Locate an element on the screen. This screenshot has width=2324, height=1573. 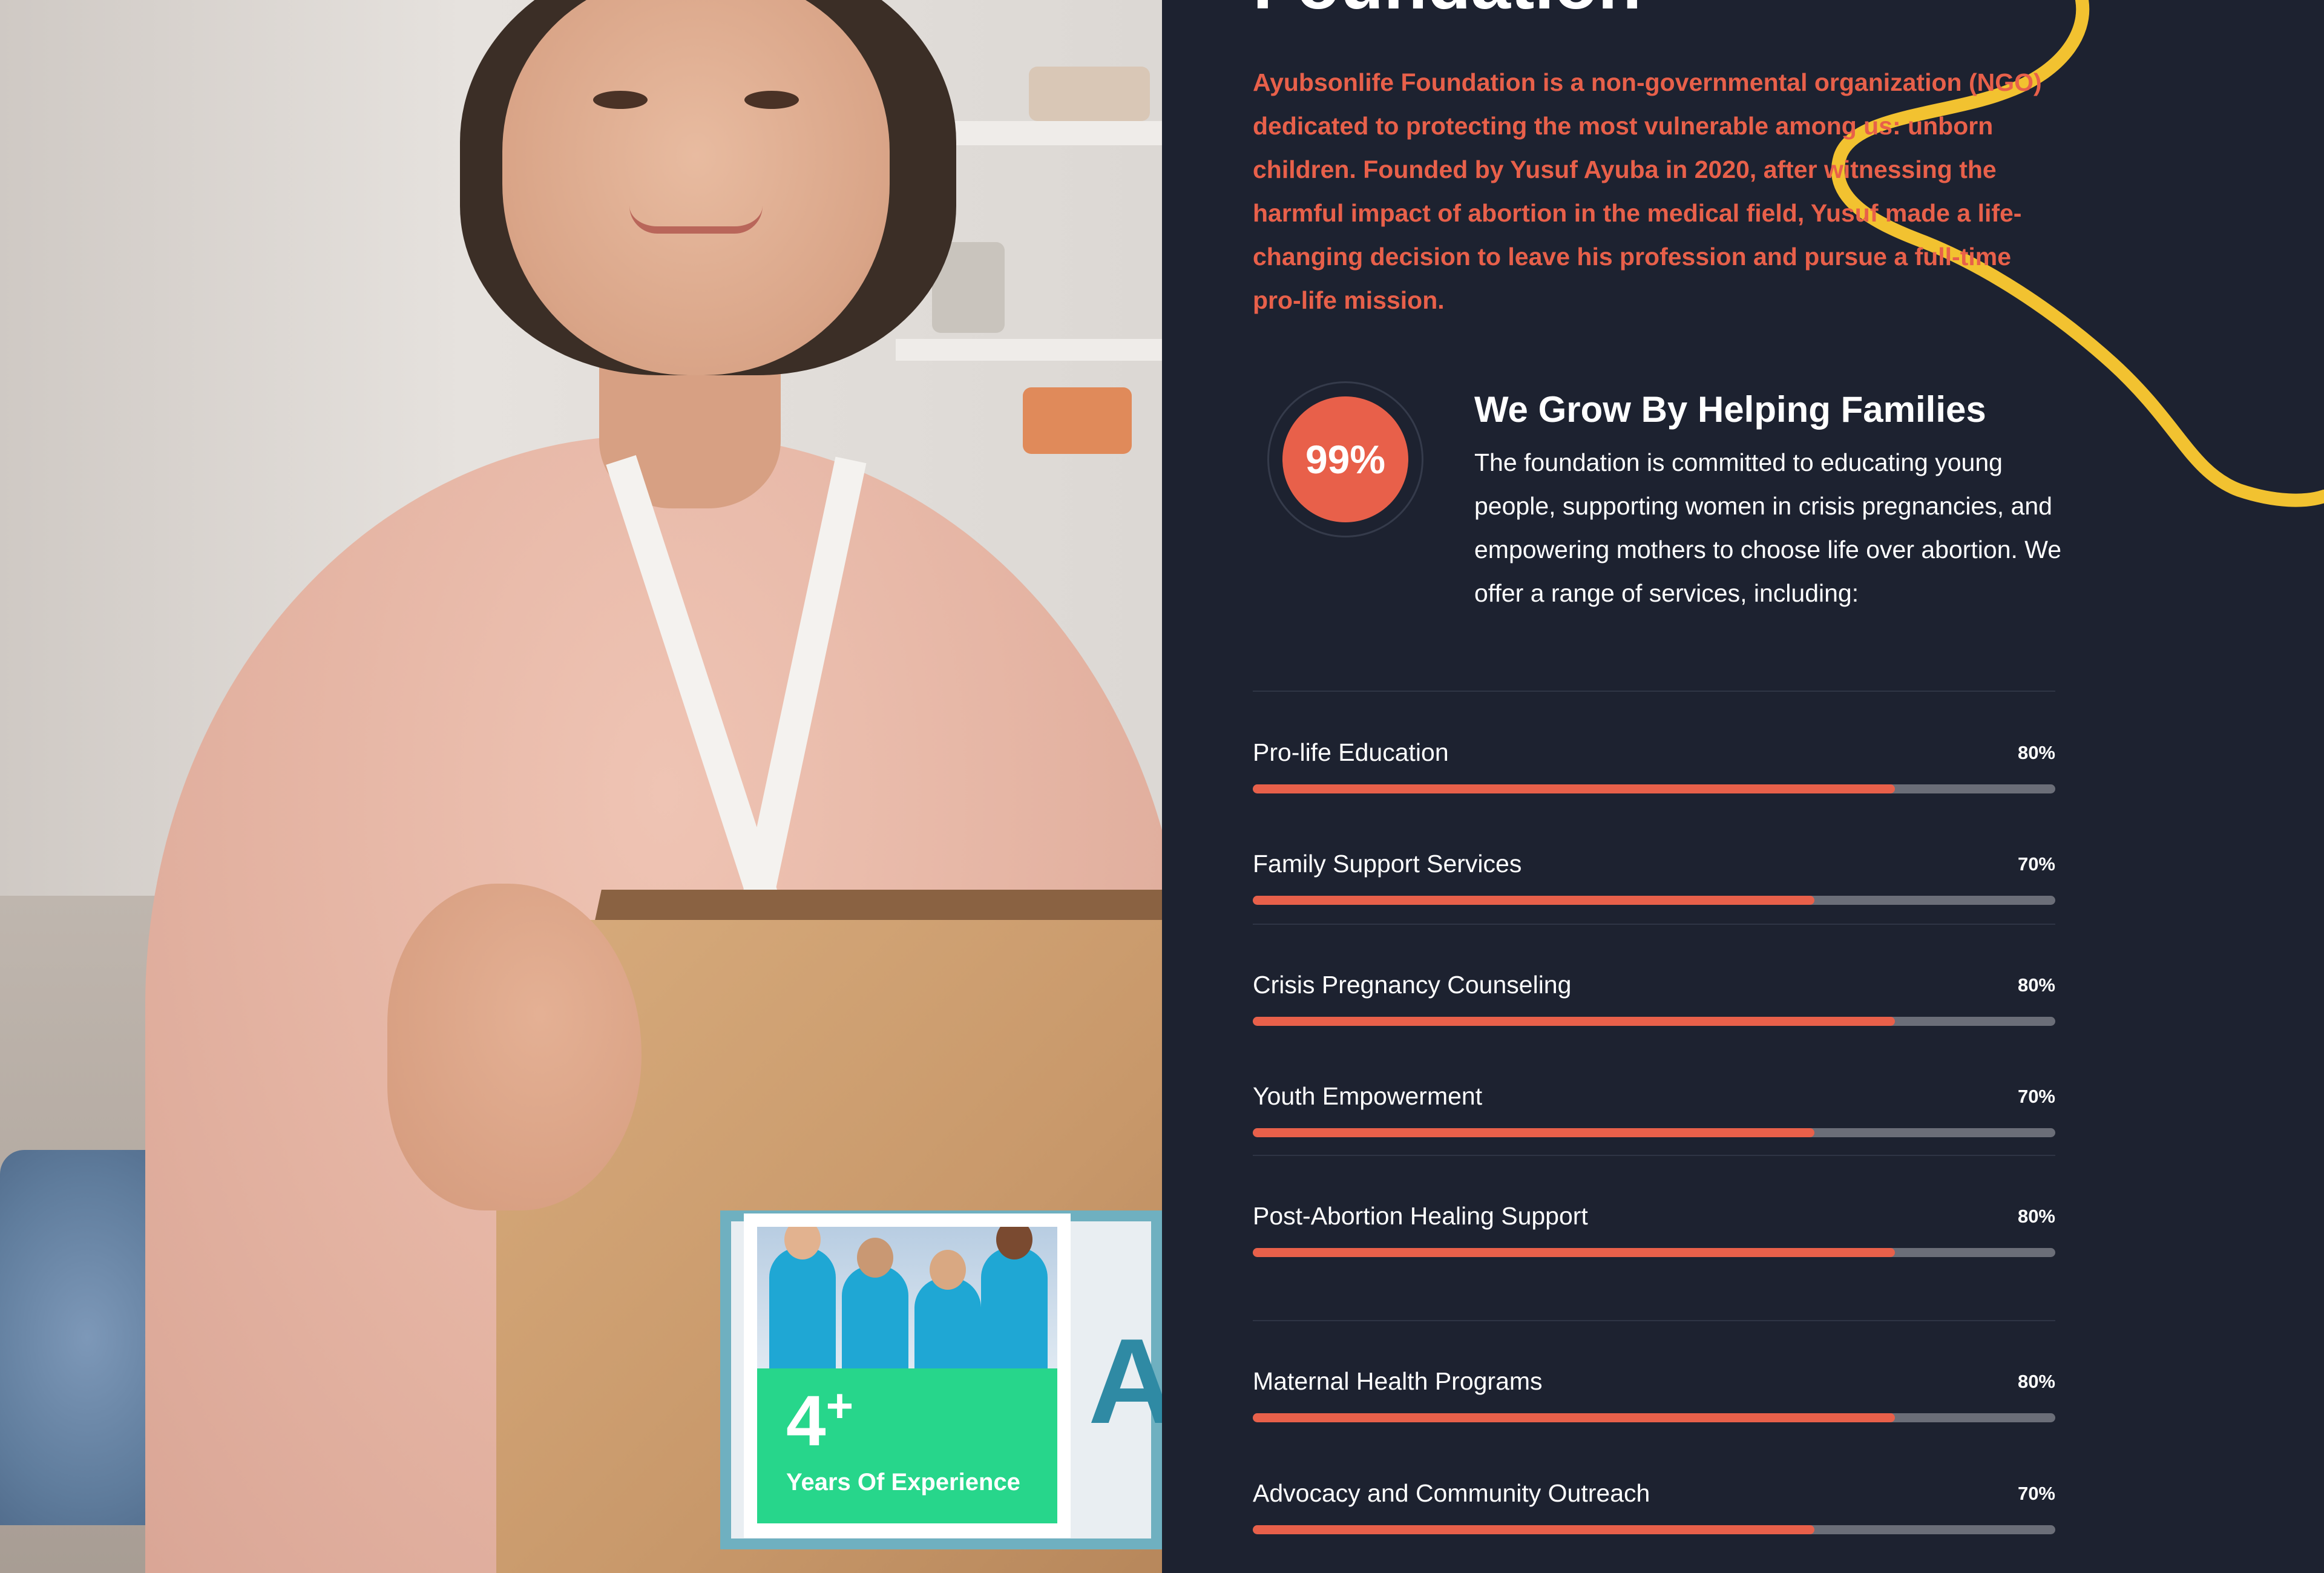
experience-number: 4+ is located at coordinates (820, 1420).